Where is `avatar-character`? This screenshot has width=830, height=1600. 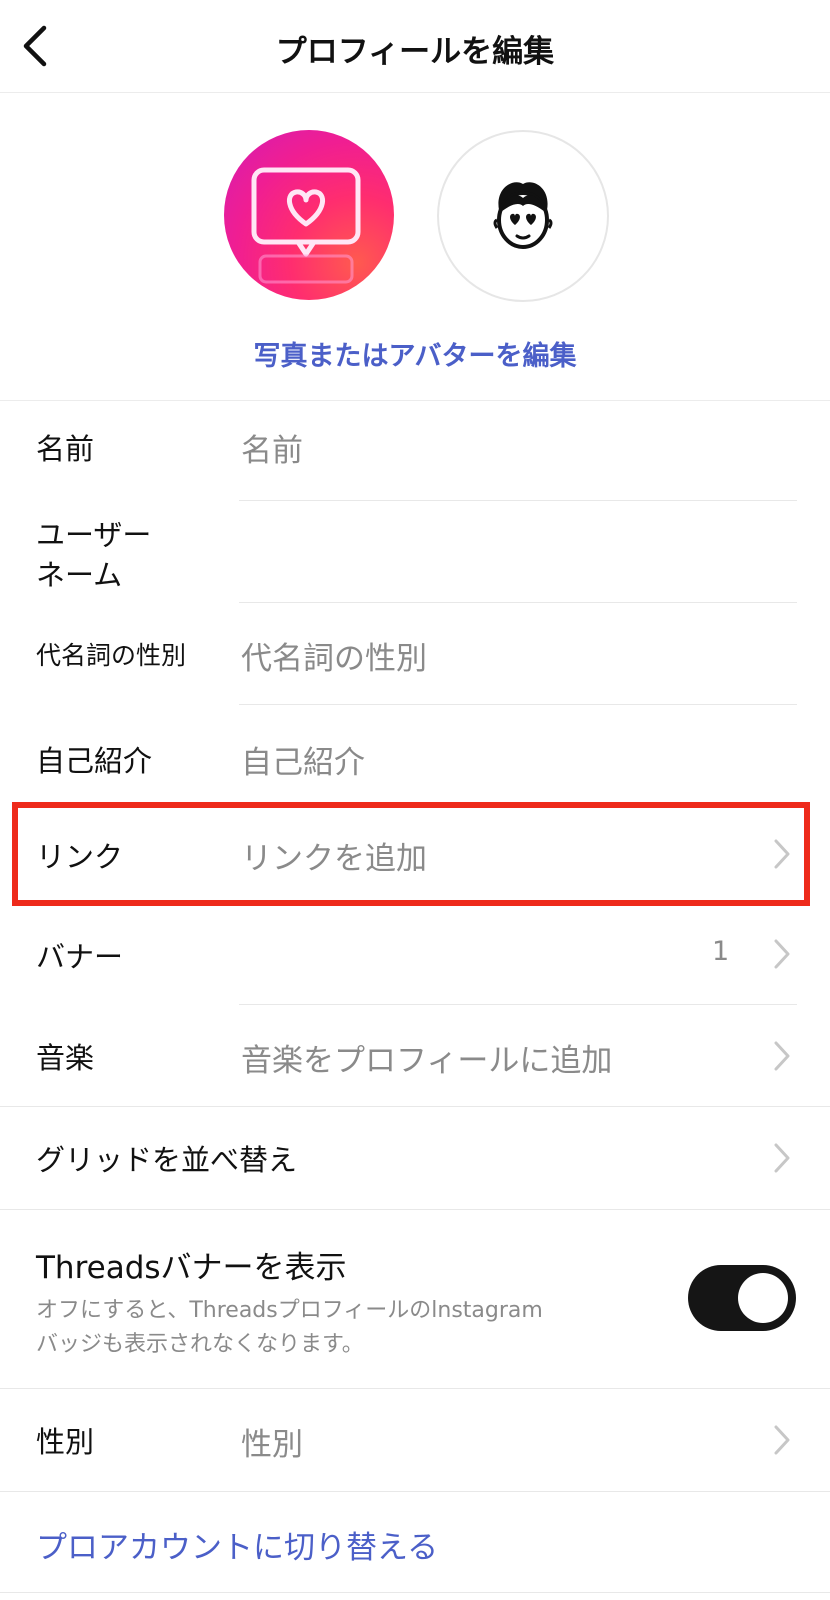
avatar-character is located at coordinates (523, 216).